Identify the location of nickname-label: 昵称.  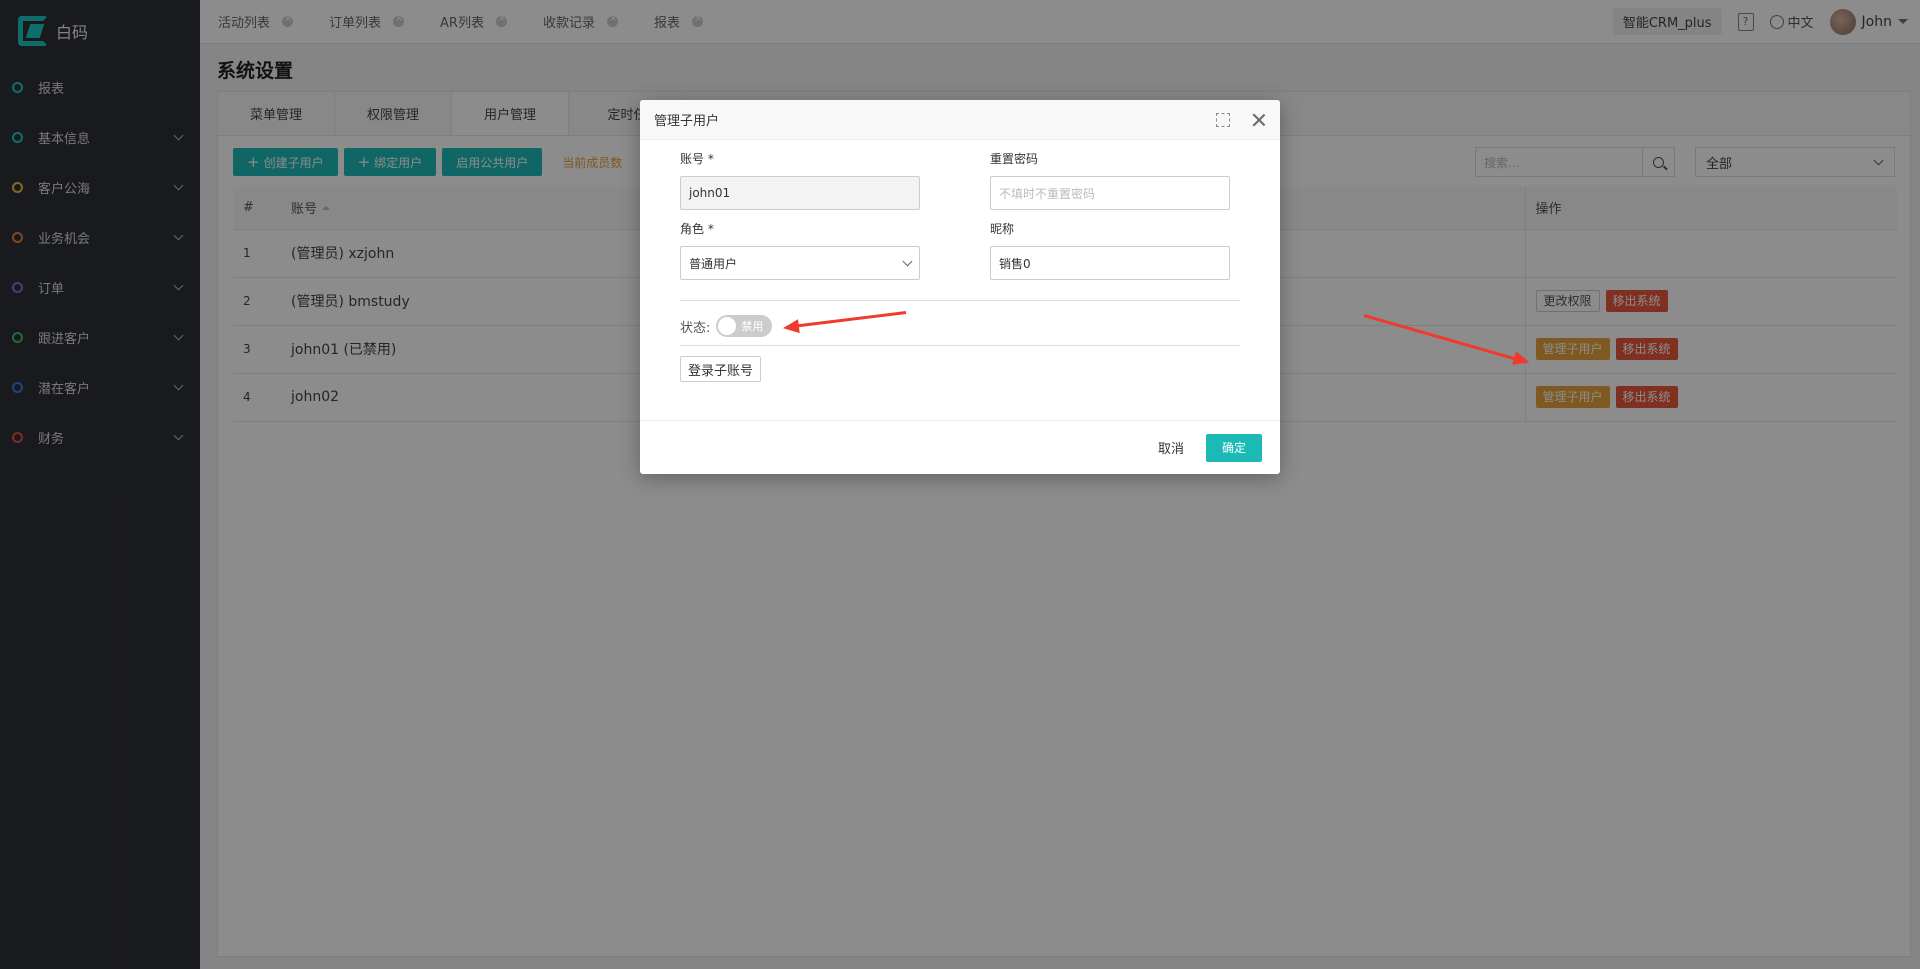
(1002, 229).